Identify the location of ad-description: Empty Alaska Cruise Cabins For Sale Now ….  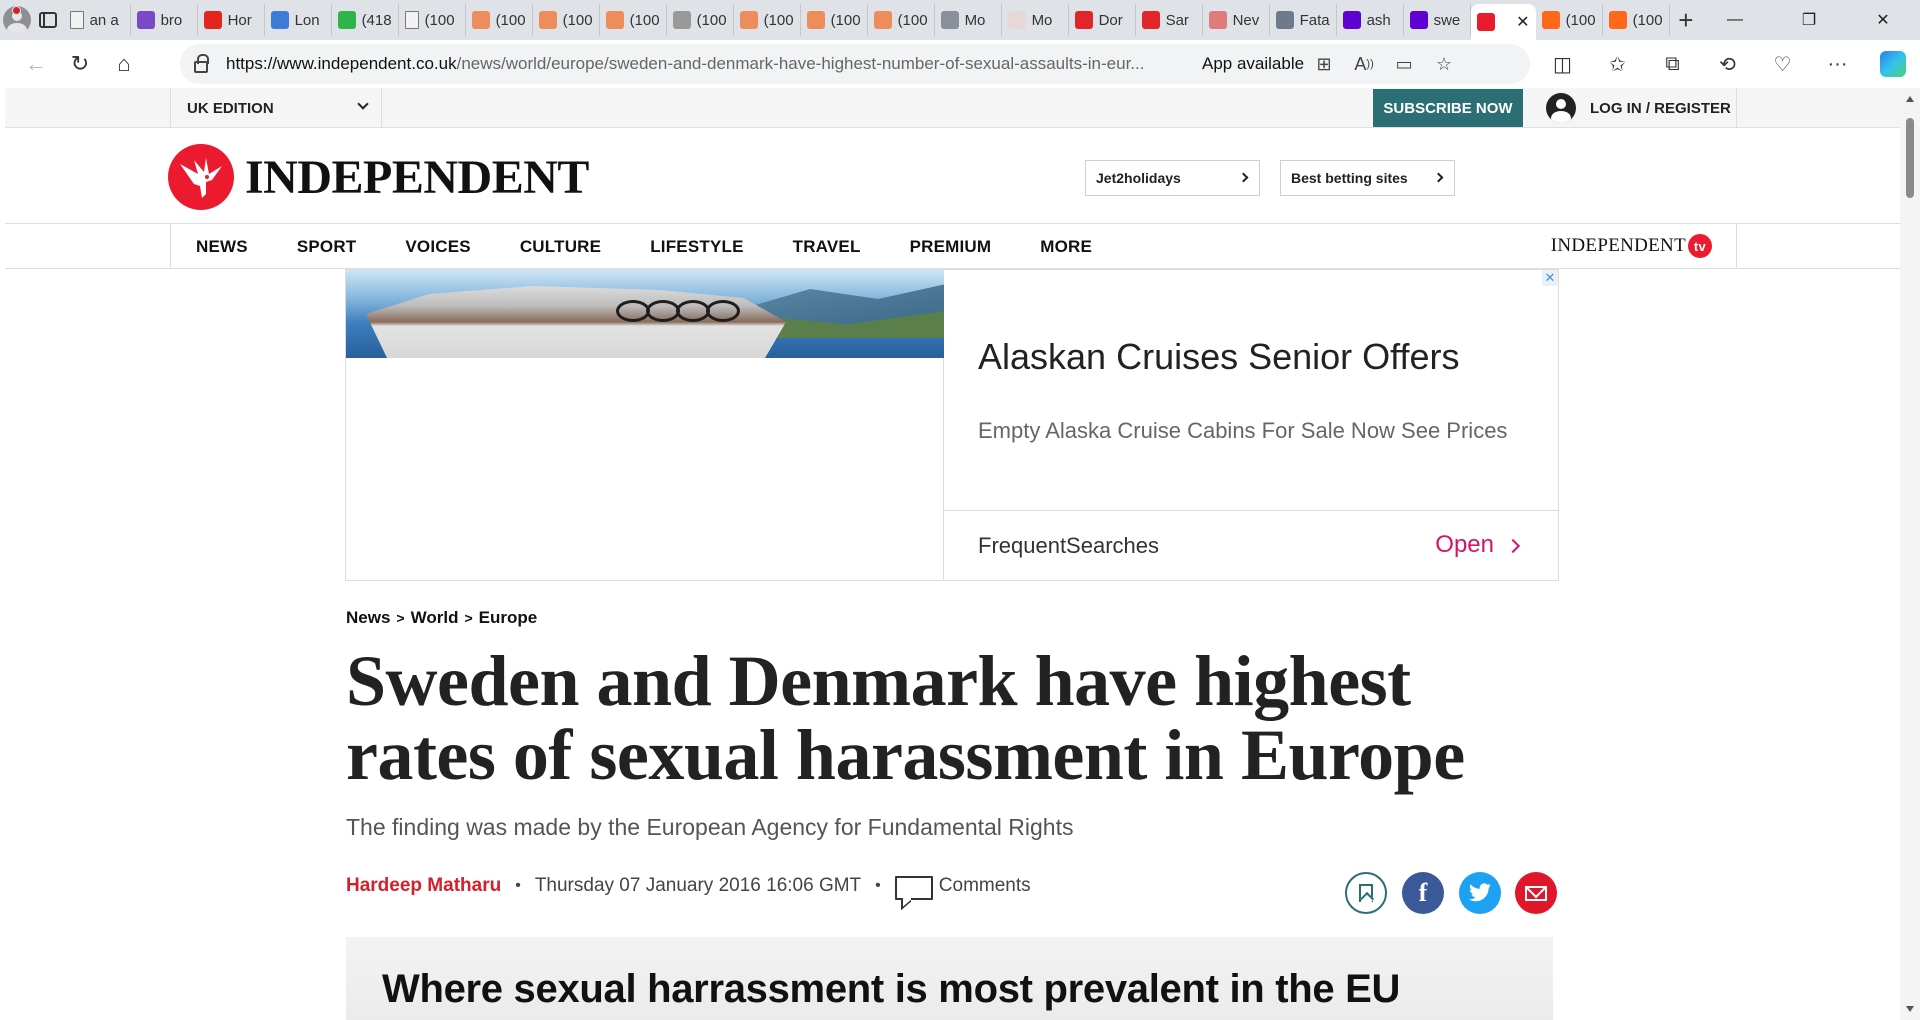
(1242, 431).